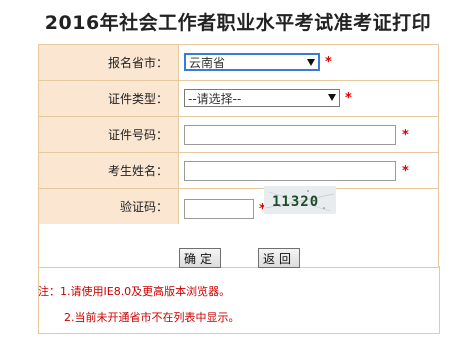 Image resolution: width=476 pixels, height=346 pixels. What do you see at coordinates (109, 206) in the screenshot?
I see `captcha-label: 验证码：` at bounding box center [109, 206].